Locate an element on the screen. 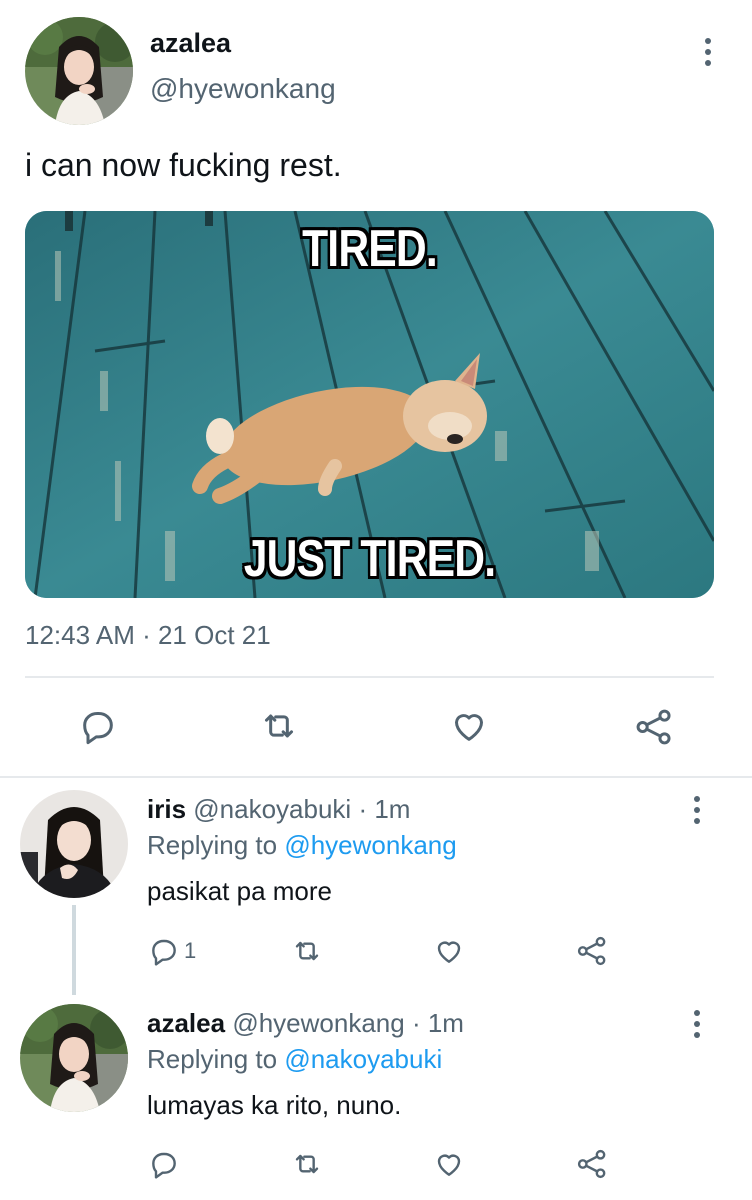  reply1-replying: Replying to @hyewonkang is located at coordinates (302, 845).